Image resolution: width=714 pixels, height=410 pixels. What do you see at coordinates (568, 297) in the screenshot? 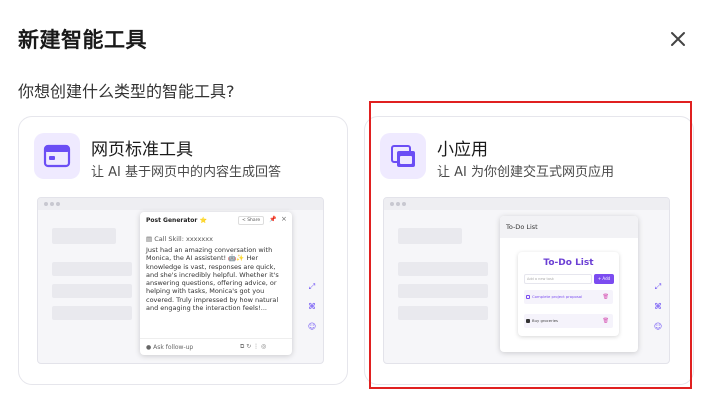
I see `todo-item: Complete project proposal 🗑` at bounding box center [568, 297].